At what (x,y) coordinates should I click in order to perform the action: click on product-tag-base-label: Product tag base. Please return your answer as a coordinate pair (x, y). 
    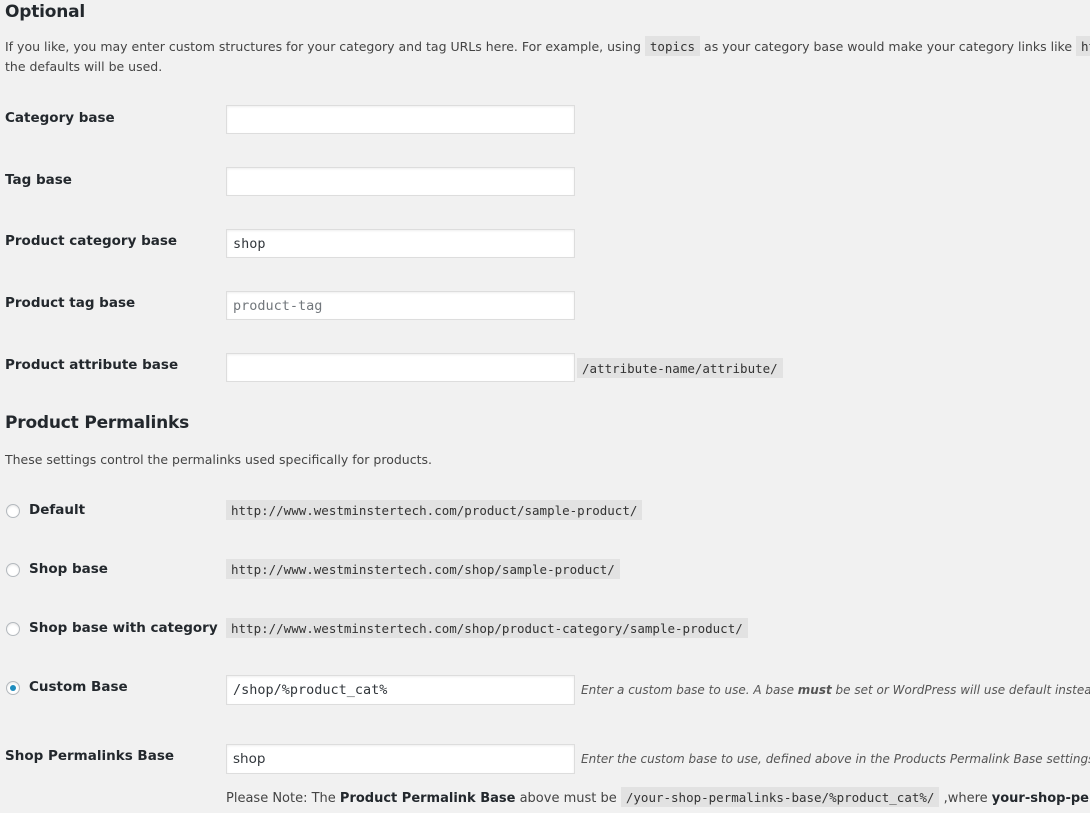
    Looking at the image, I should click on (70, 303).